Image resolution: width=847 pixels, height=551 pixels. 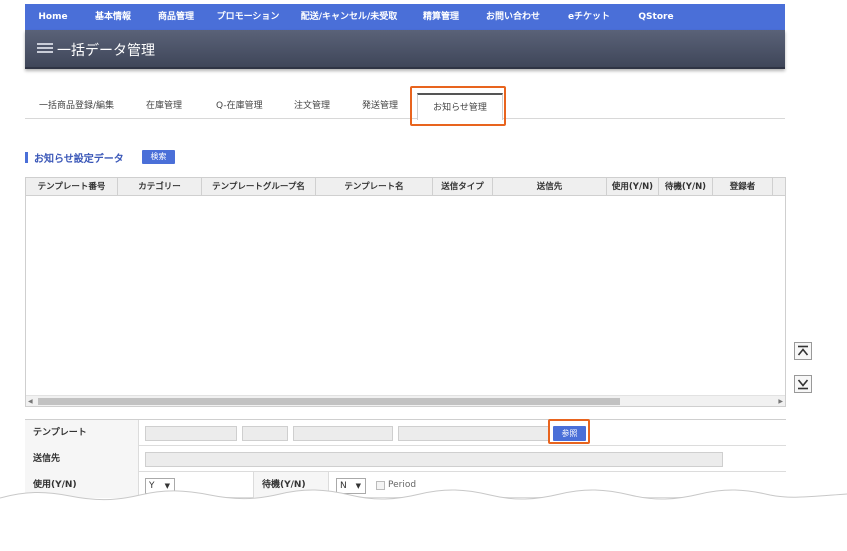 What do you see at coordinates (248, 17) in the screenshot?
I see `nav-promotion: プロモーション` at bounding box center [248, 17].